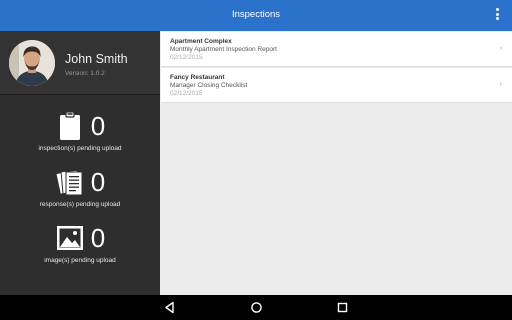 The image size is (512, 320). I want to click on app-version: Version: 1.0.2, so click(85, 73).